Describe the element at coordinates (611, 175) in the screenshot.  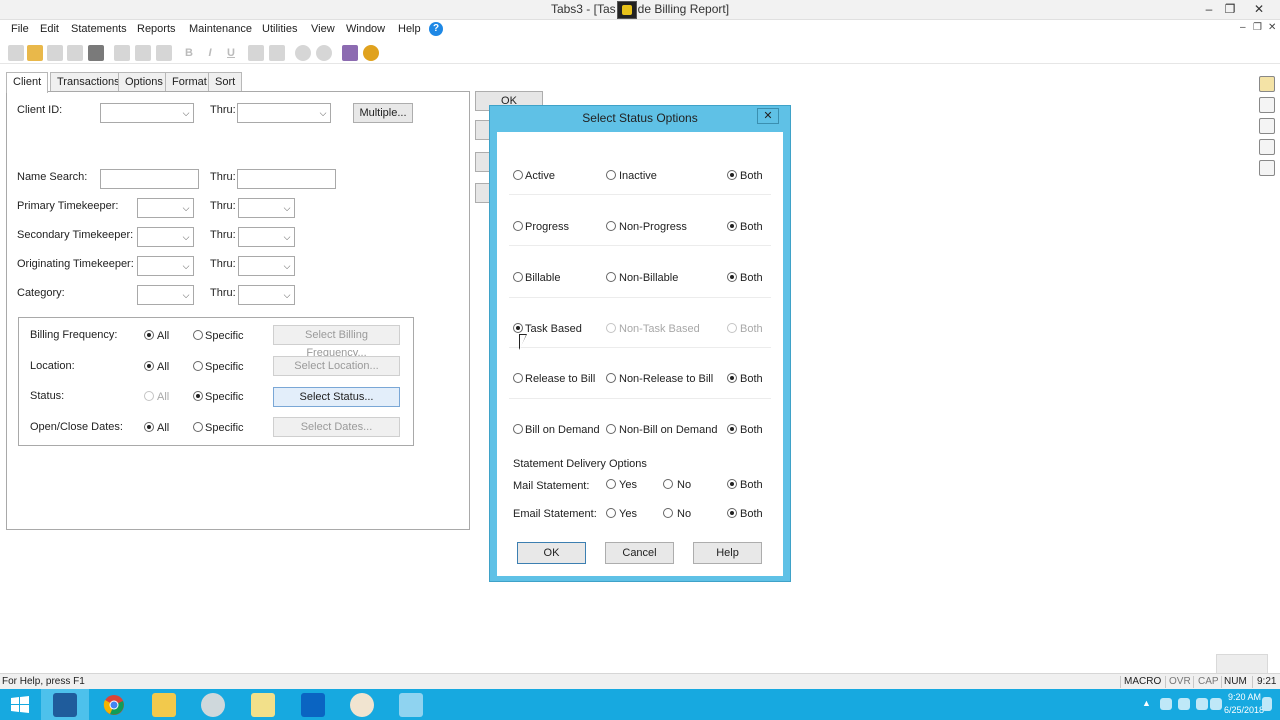
I see `inactive-radio` at that location.